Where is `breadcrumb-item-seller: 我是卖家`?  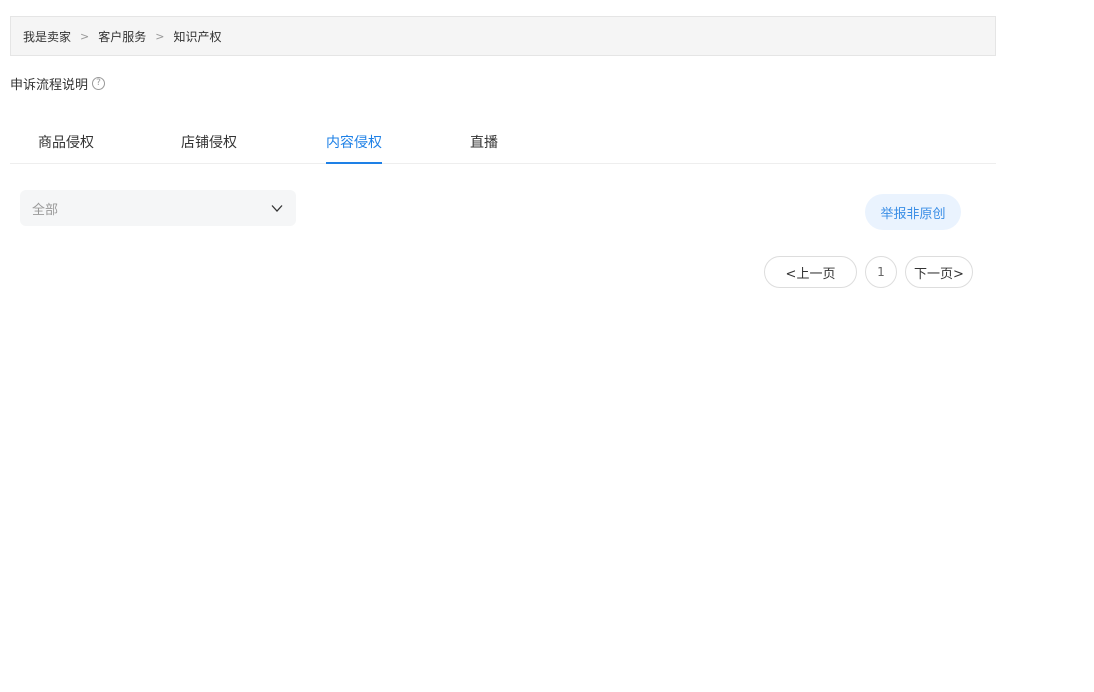 breadcrumb-item-seller: 我是卖家 is located at coordinates (47, 36).